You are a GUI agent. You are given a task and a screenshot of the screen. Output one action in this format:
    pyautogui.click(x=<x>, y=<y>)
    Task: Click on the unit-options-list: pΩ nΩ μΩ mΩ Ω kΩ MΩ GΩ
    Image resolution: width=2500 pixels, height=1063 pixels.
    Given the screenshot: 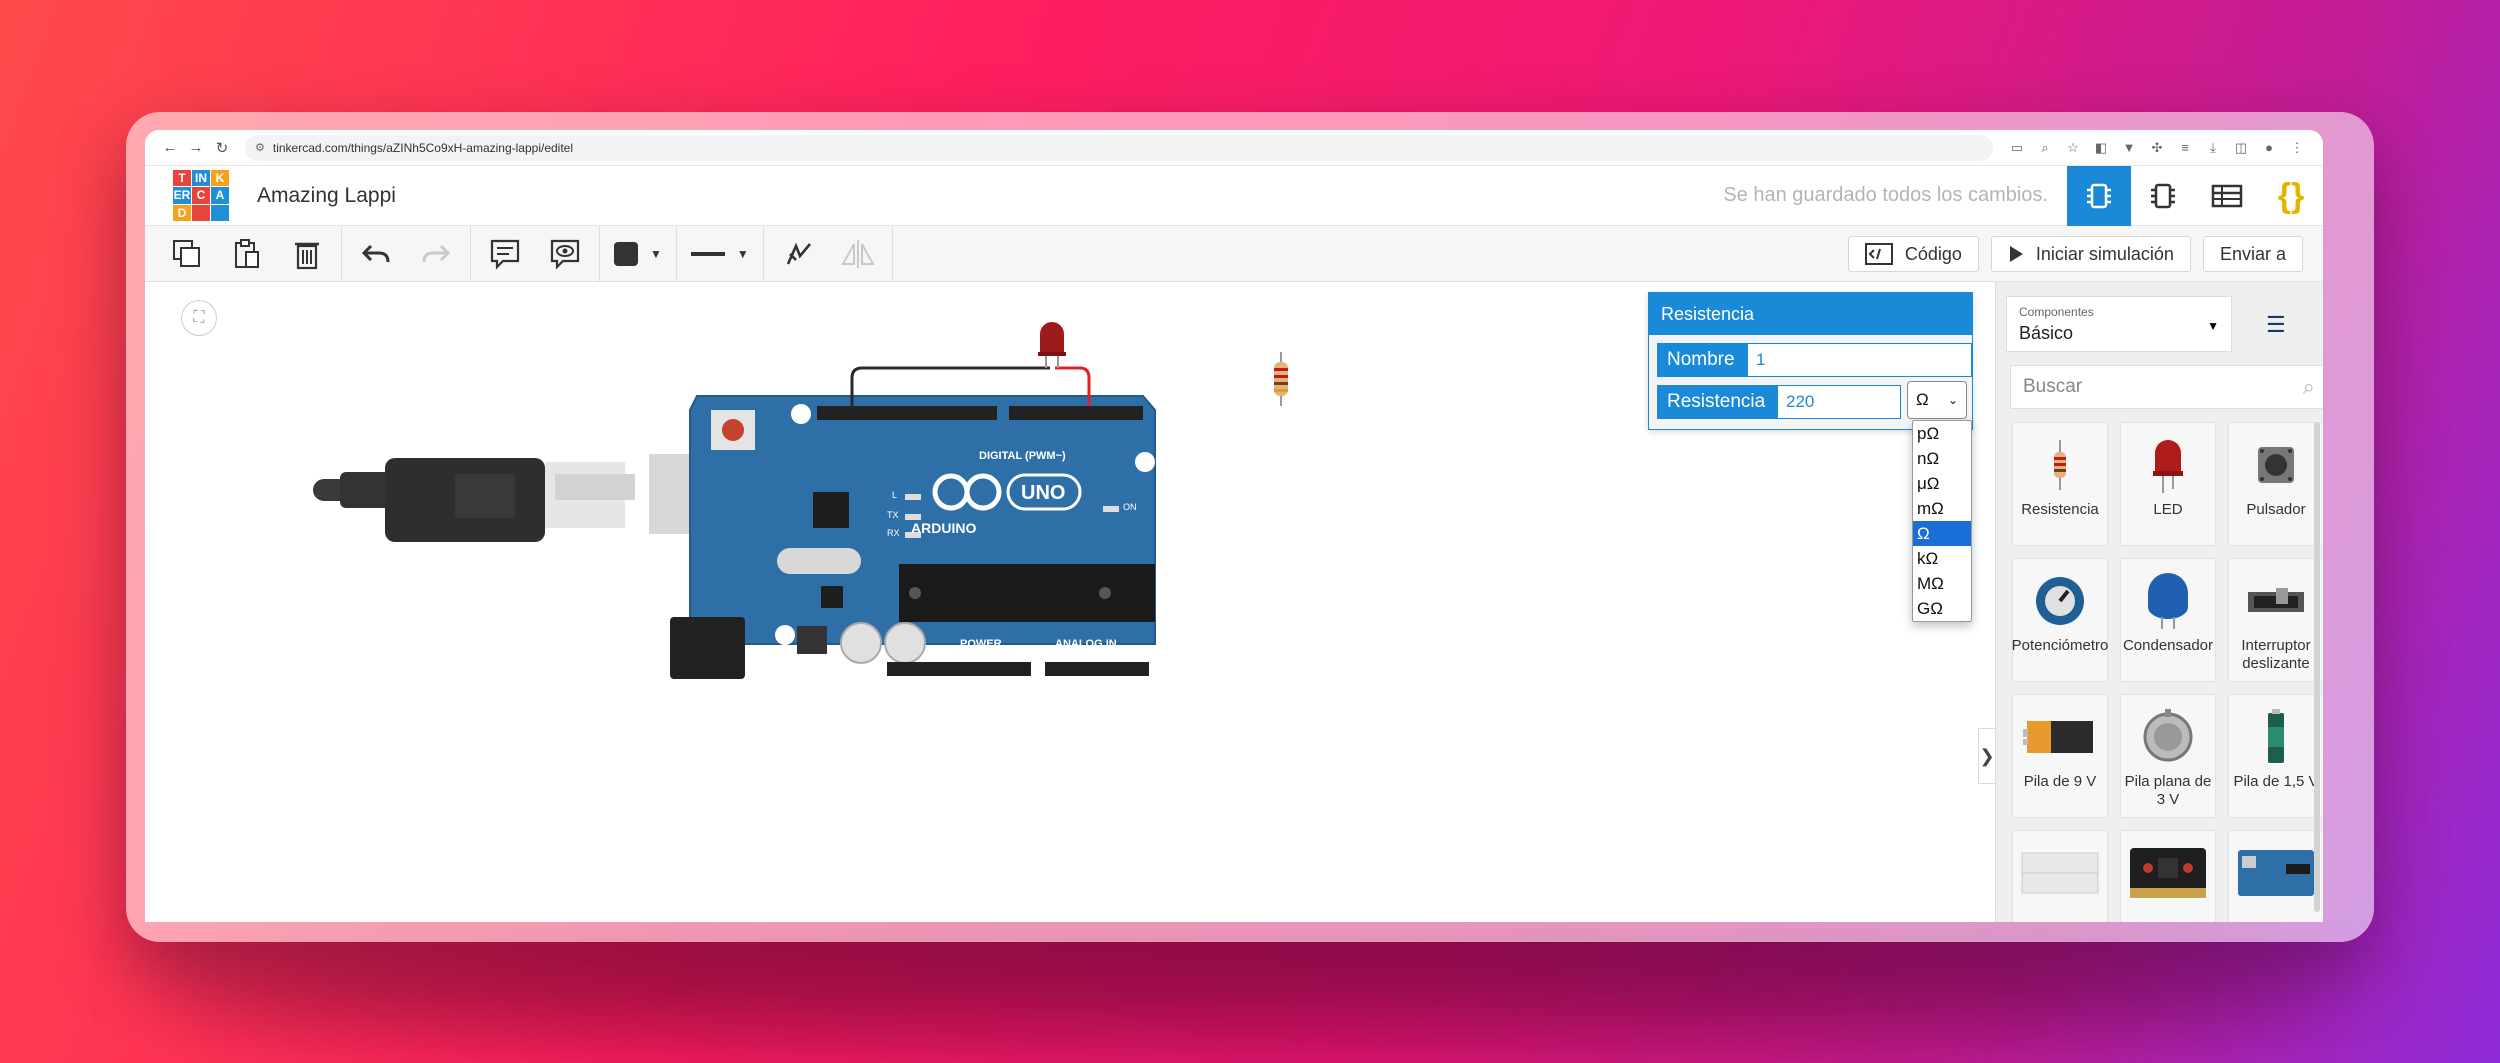 What is the action you would take?
    pyautogui.click(x=1942, y=521)
    